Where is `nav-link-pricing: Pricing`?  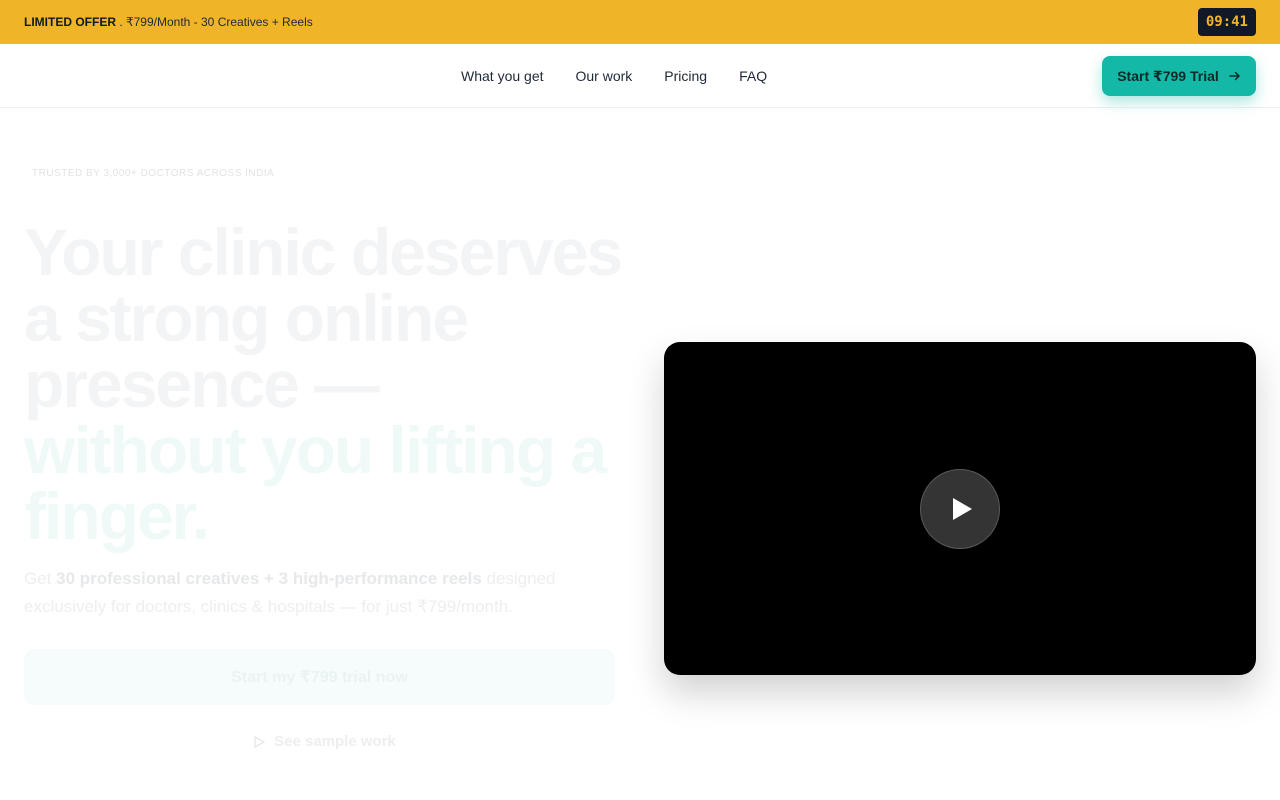
nav-link-pricing: Pricing is located at coordinates (685, 76).